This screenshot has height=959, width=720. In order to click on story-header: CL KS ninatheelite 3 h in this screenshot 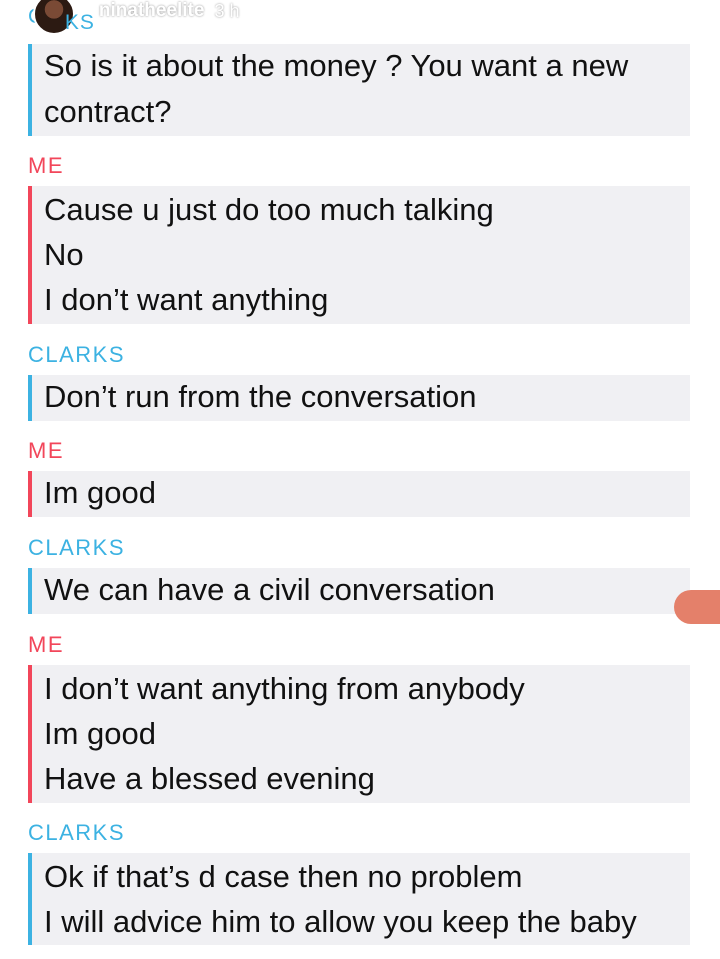, I will do `click(134, 17)`.